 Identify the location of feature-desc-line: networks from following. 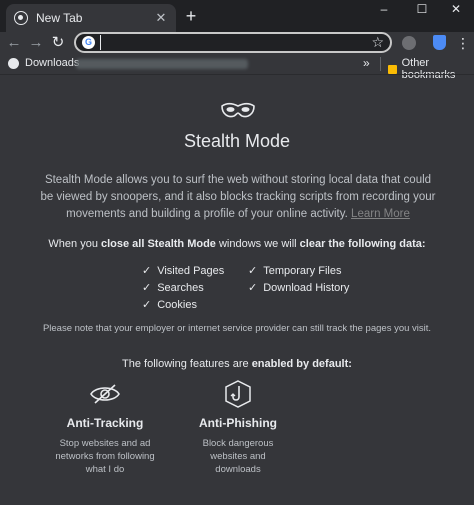
(105, 456).